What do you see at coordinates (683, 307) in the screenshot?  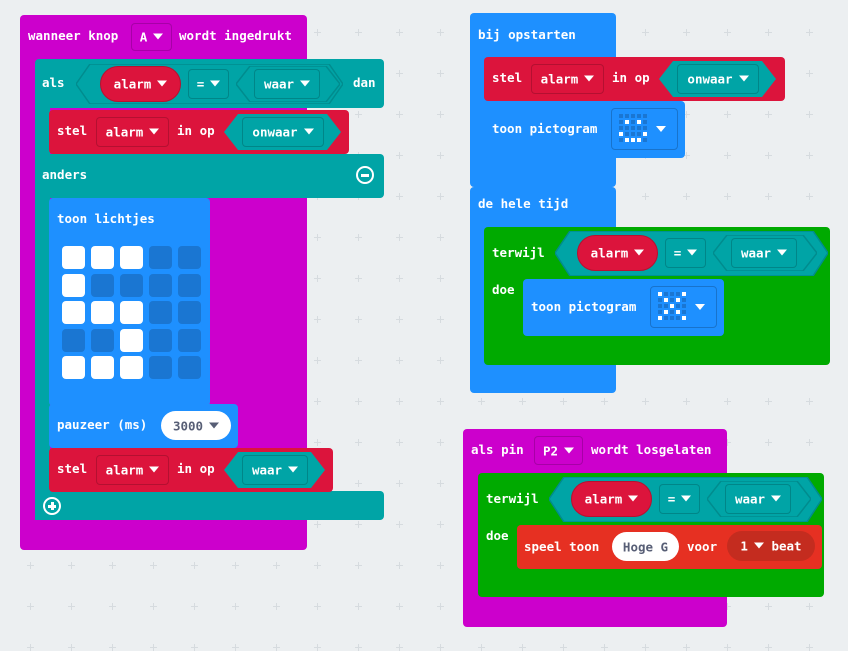 I see `icon-dropdown-no` at bounding box center [683, 307].